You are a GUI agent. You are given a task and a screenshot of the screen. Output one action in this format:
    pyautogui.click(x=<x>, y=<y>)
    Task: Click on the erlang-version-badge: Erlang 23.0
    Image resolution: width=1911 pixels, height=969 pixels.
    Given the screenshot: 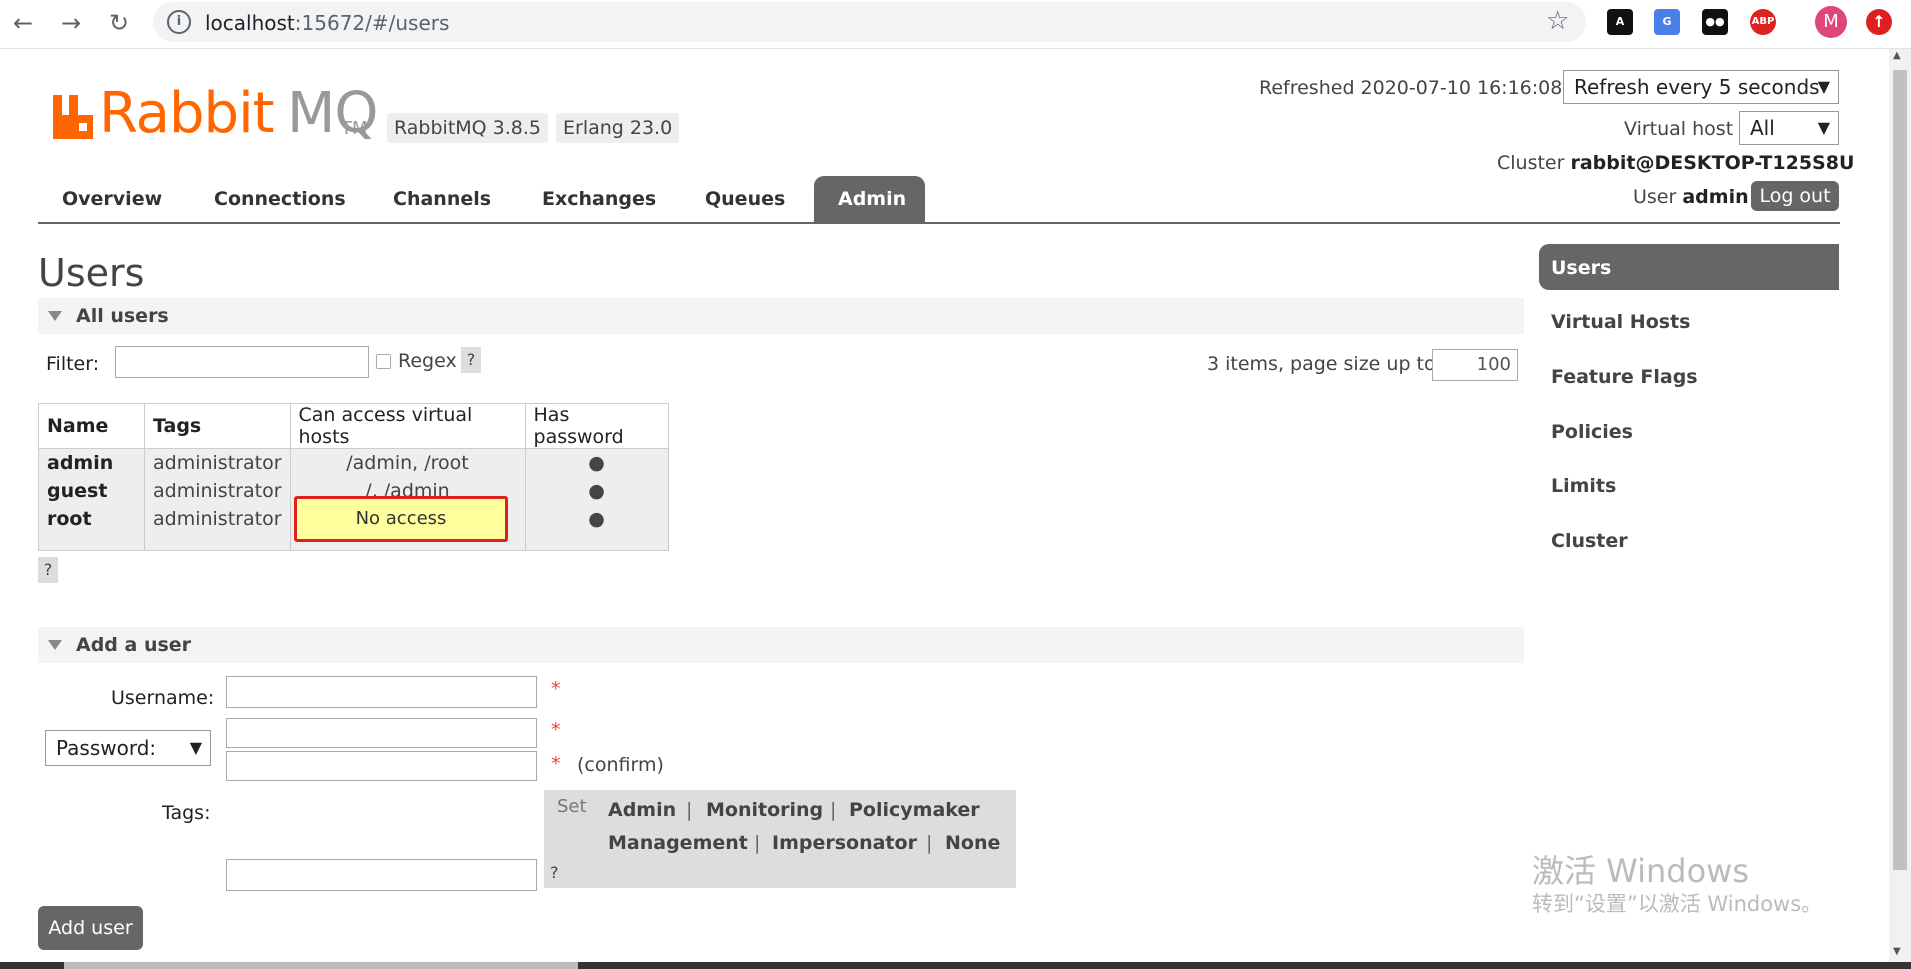 What is the action you would take?
    pyautogui.click(x=618, y=128)
    